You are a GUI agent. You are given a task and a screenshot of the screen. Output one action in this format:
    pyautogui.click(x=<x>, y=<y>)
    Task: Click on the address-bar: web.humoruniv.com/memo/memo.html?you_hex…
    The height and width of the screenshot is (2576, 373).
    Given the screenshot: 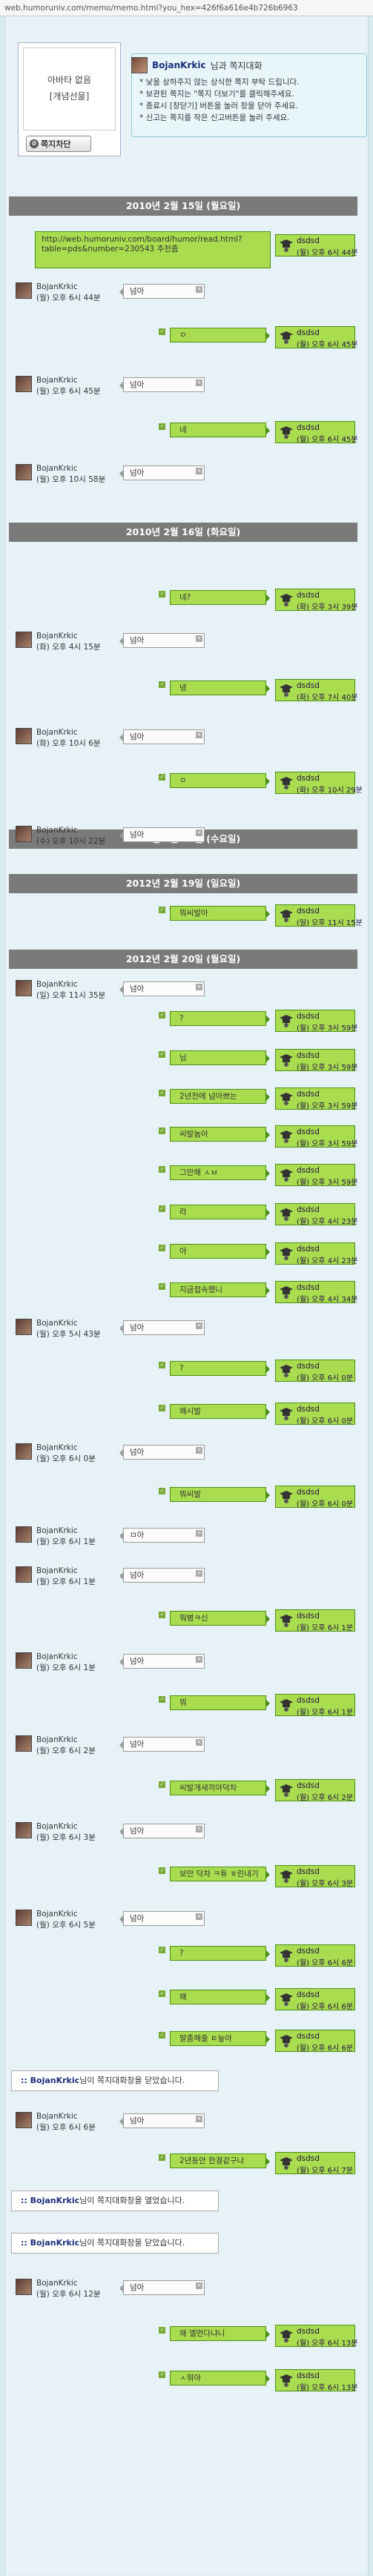 What is the action you would take?
    pyautogui.click(x=186, y=8)
    